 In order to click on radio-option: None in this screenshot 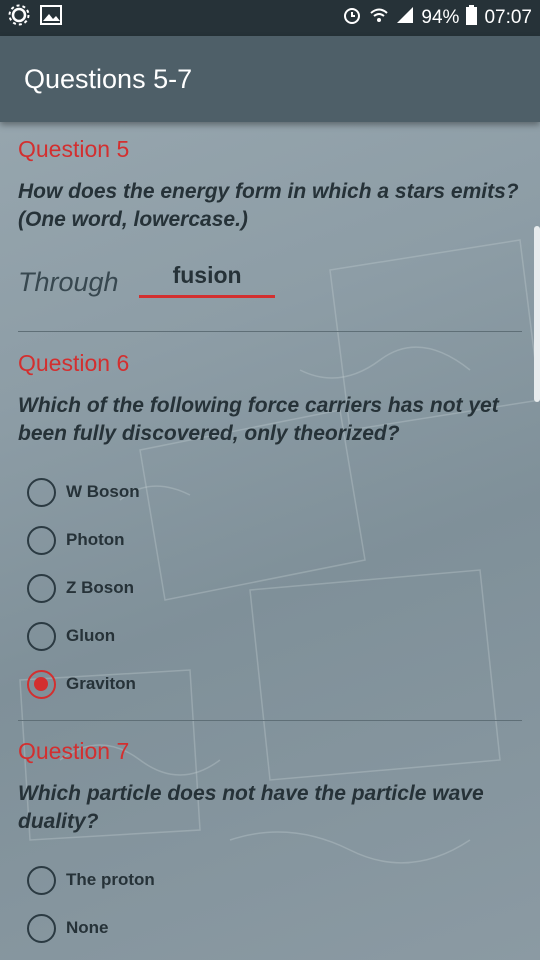, I will do `click(273, 928)`.